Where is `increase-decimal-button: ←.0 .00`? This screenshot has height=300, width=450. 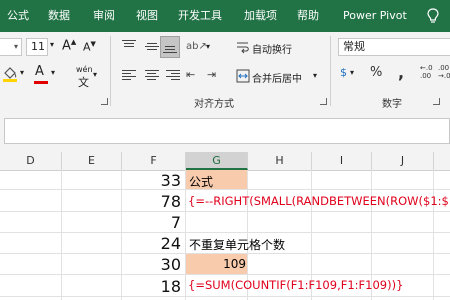 increase-decimal-button: ←.0 .00 is located at coordinates (426, 72).